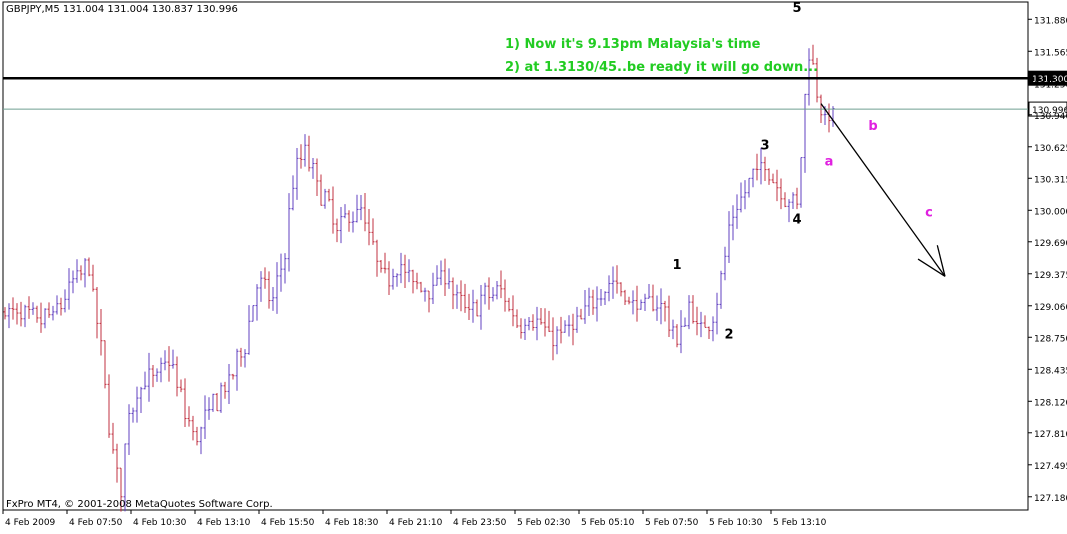  Describe the element at coordinates (1050, 403) in the screenshot. I see `y-tick-label: 128.120` at that location.